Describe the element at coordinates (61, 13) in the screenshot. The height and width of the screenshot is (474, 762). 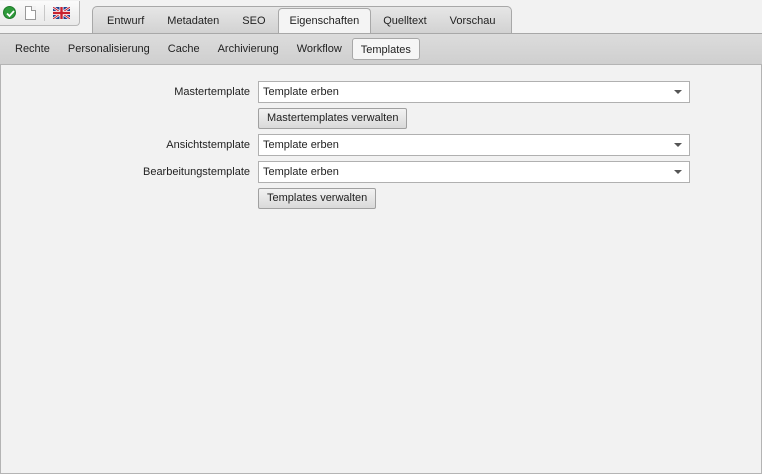
I see `uk-flag-icon` at that location.